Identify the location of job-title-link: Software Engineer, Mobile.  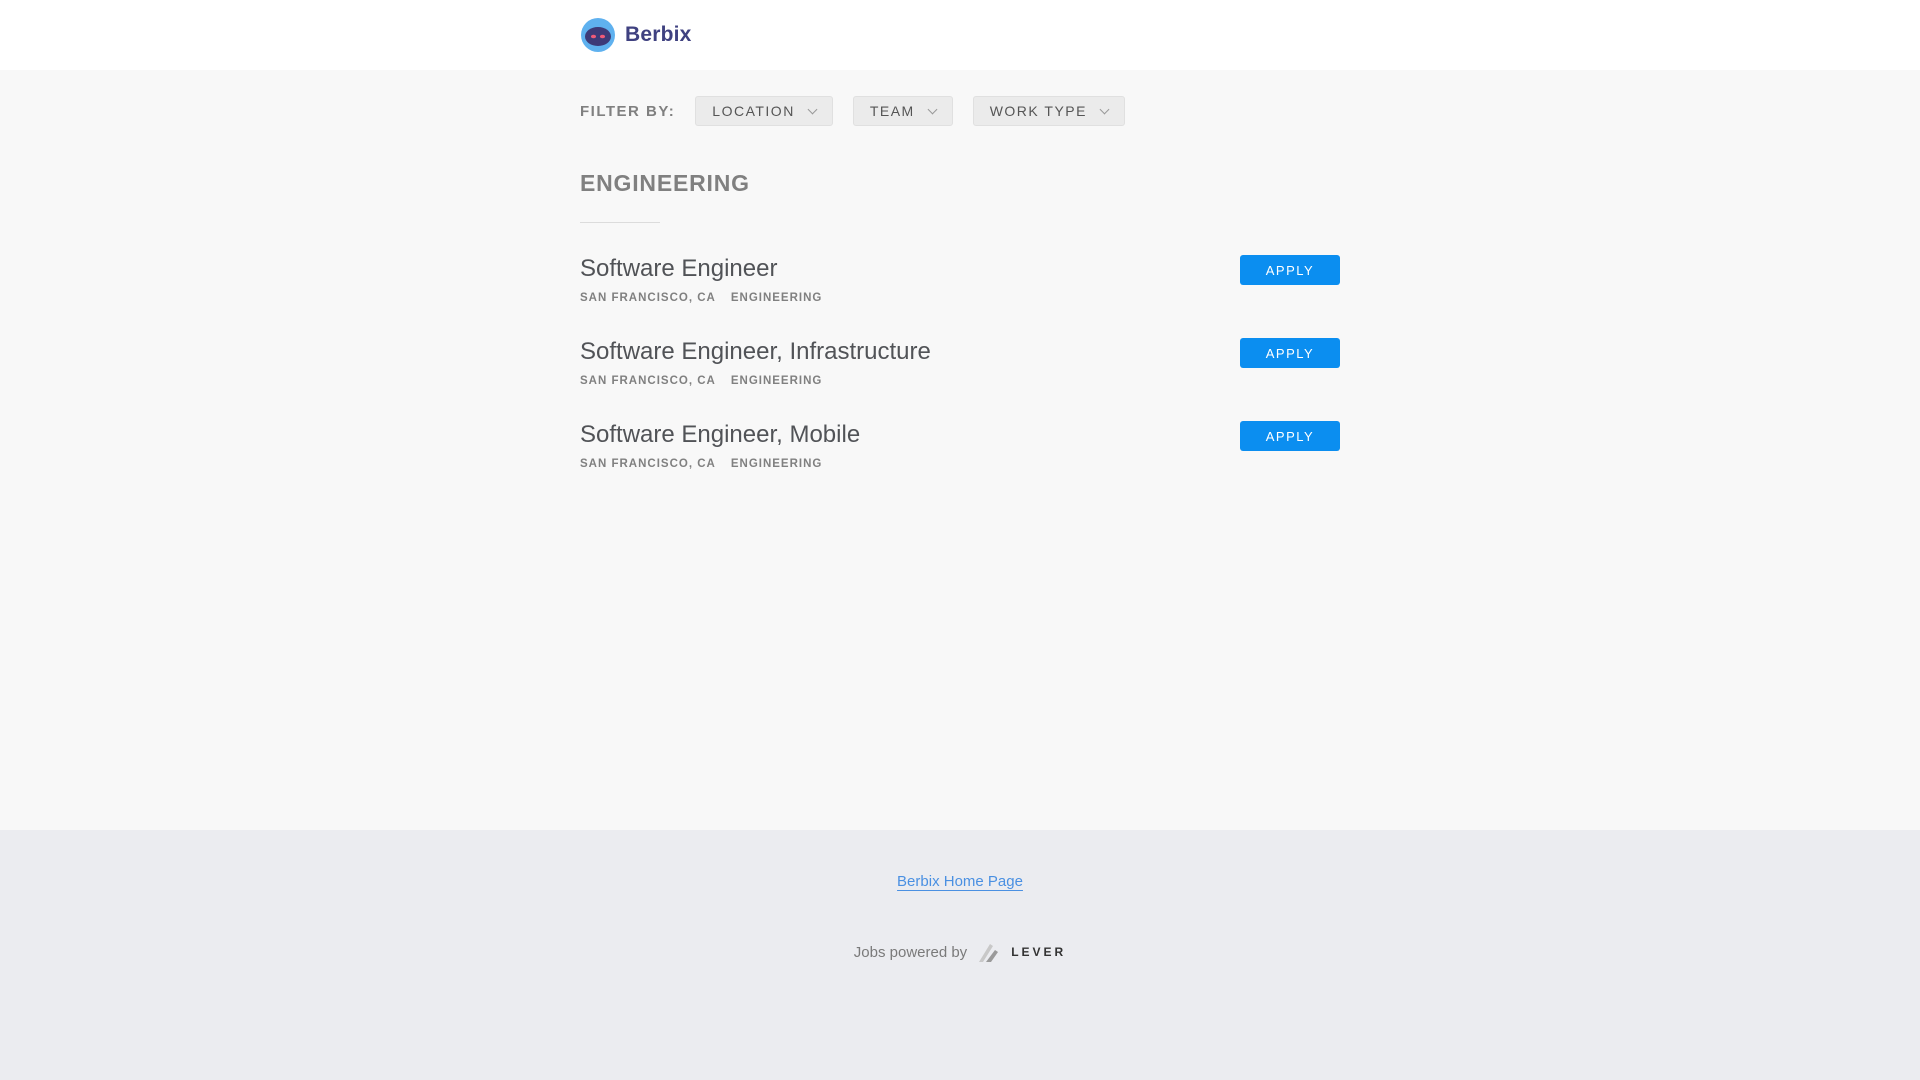
(720, 435).